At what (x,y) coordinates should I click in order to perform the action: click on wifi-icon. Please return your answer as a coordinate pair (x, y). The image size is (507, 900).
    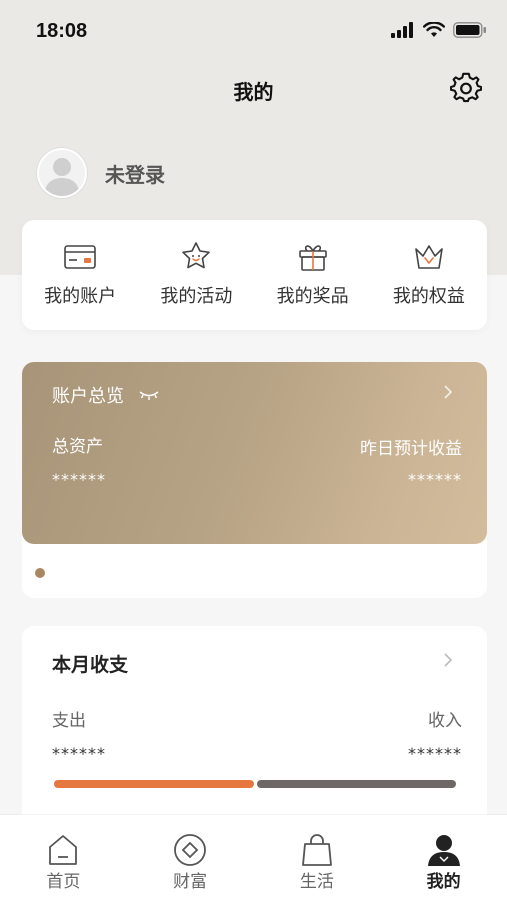
    Looking at the image, I should click on (434, 29).